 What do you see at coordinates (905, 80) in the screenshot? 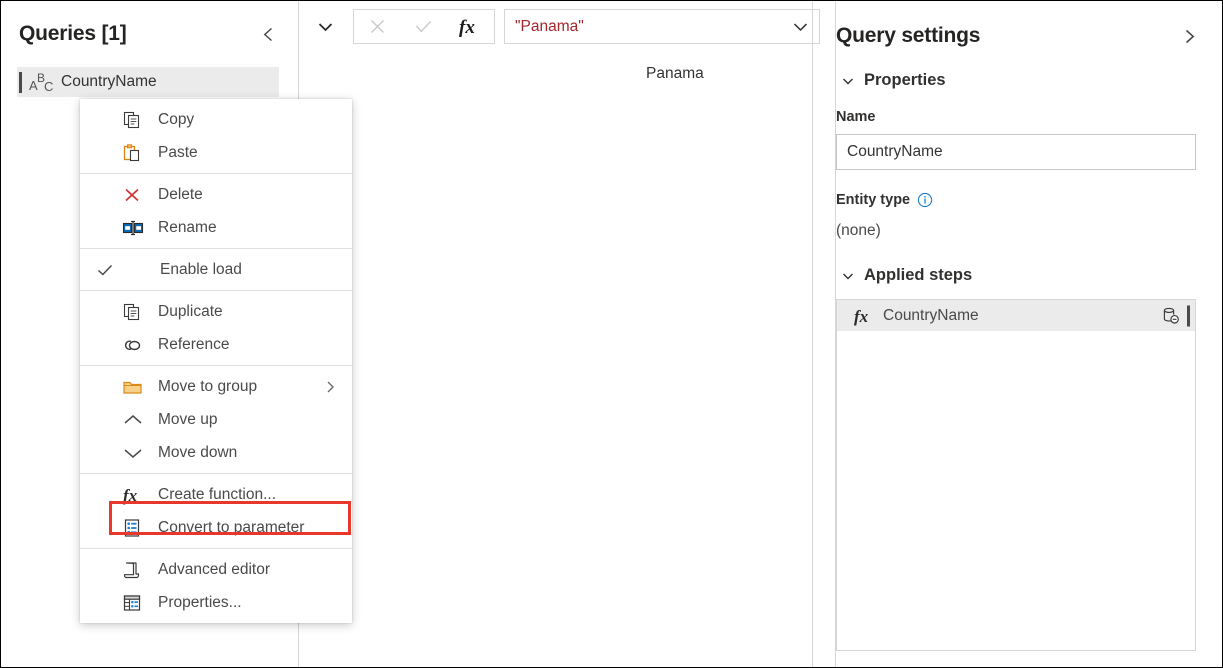
I see `properties-section-label: Properties` at bounding box center [905, 80].